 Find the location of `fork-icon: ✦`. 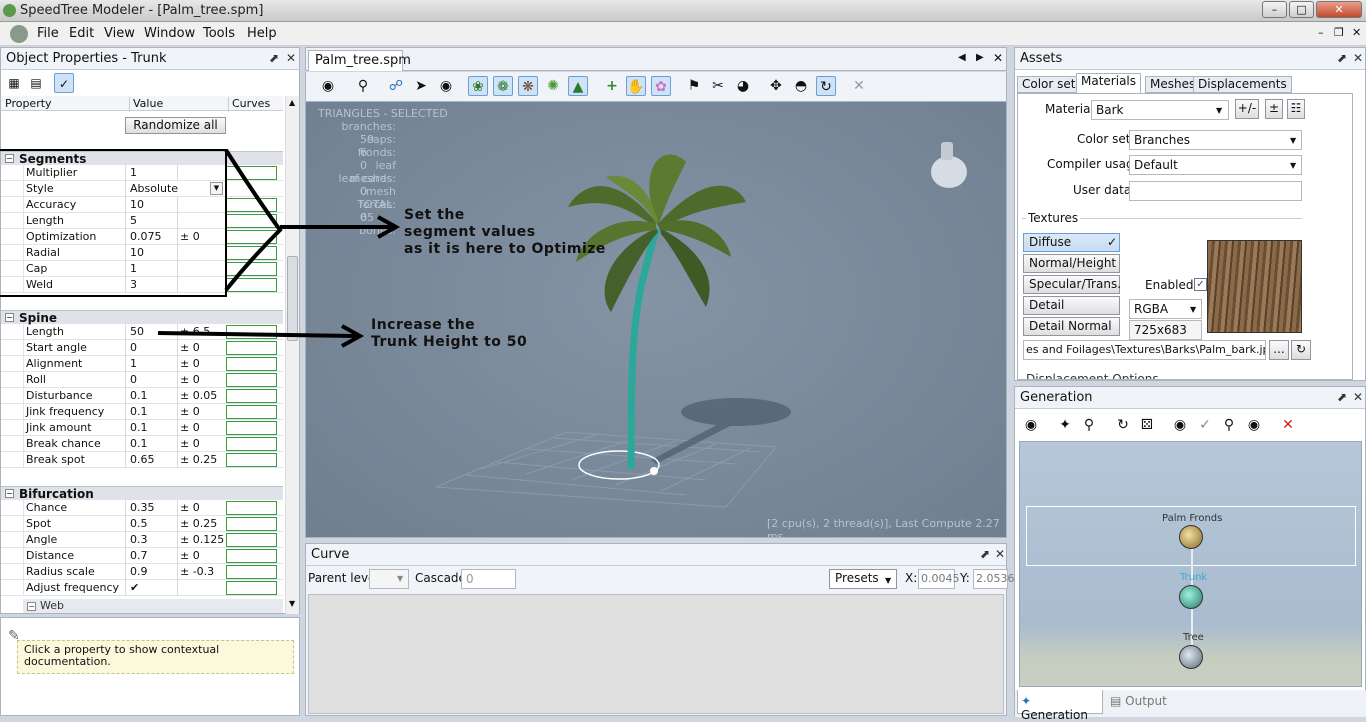

fork-icon: ✦ is located at coordinates (1065, 425).